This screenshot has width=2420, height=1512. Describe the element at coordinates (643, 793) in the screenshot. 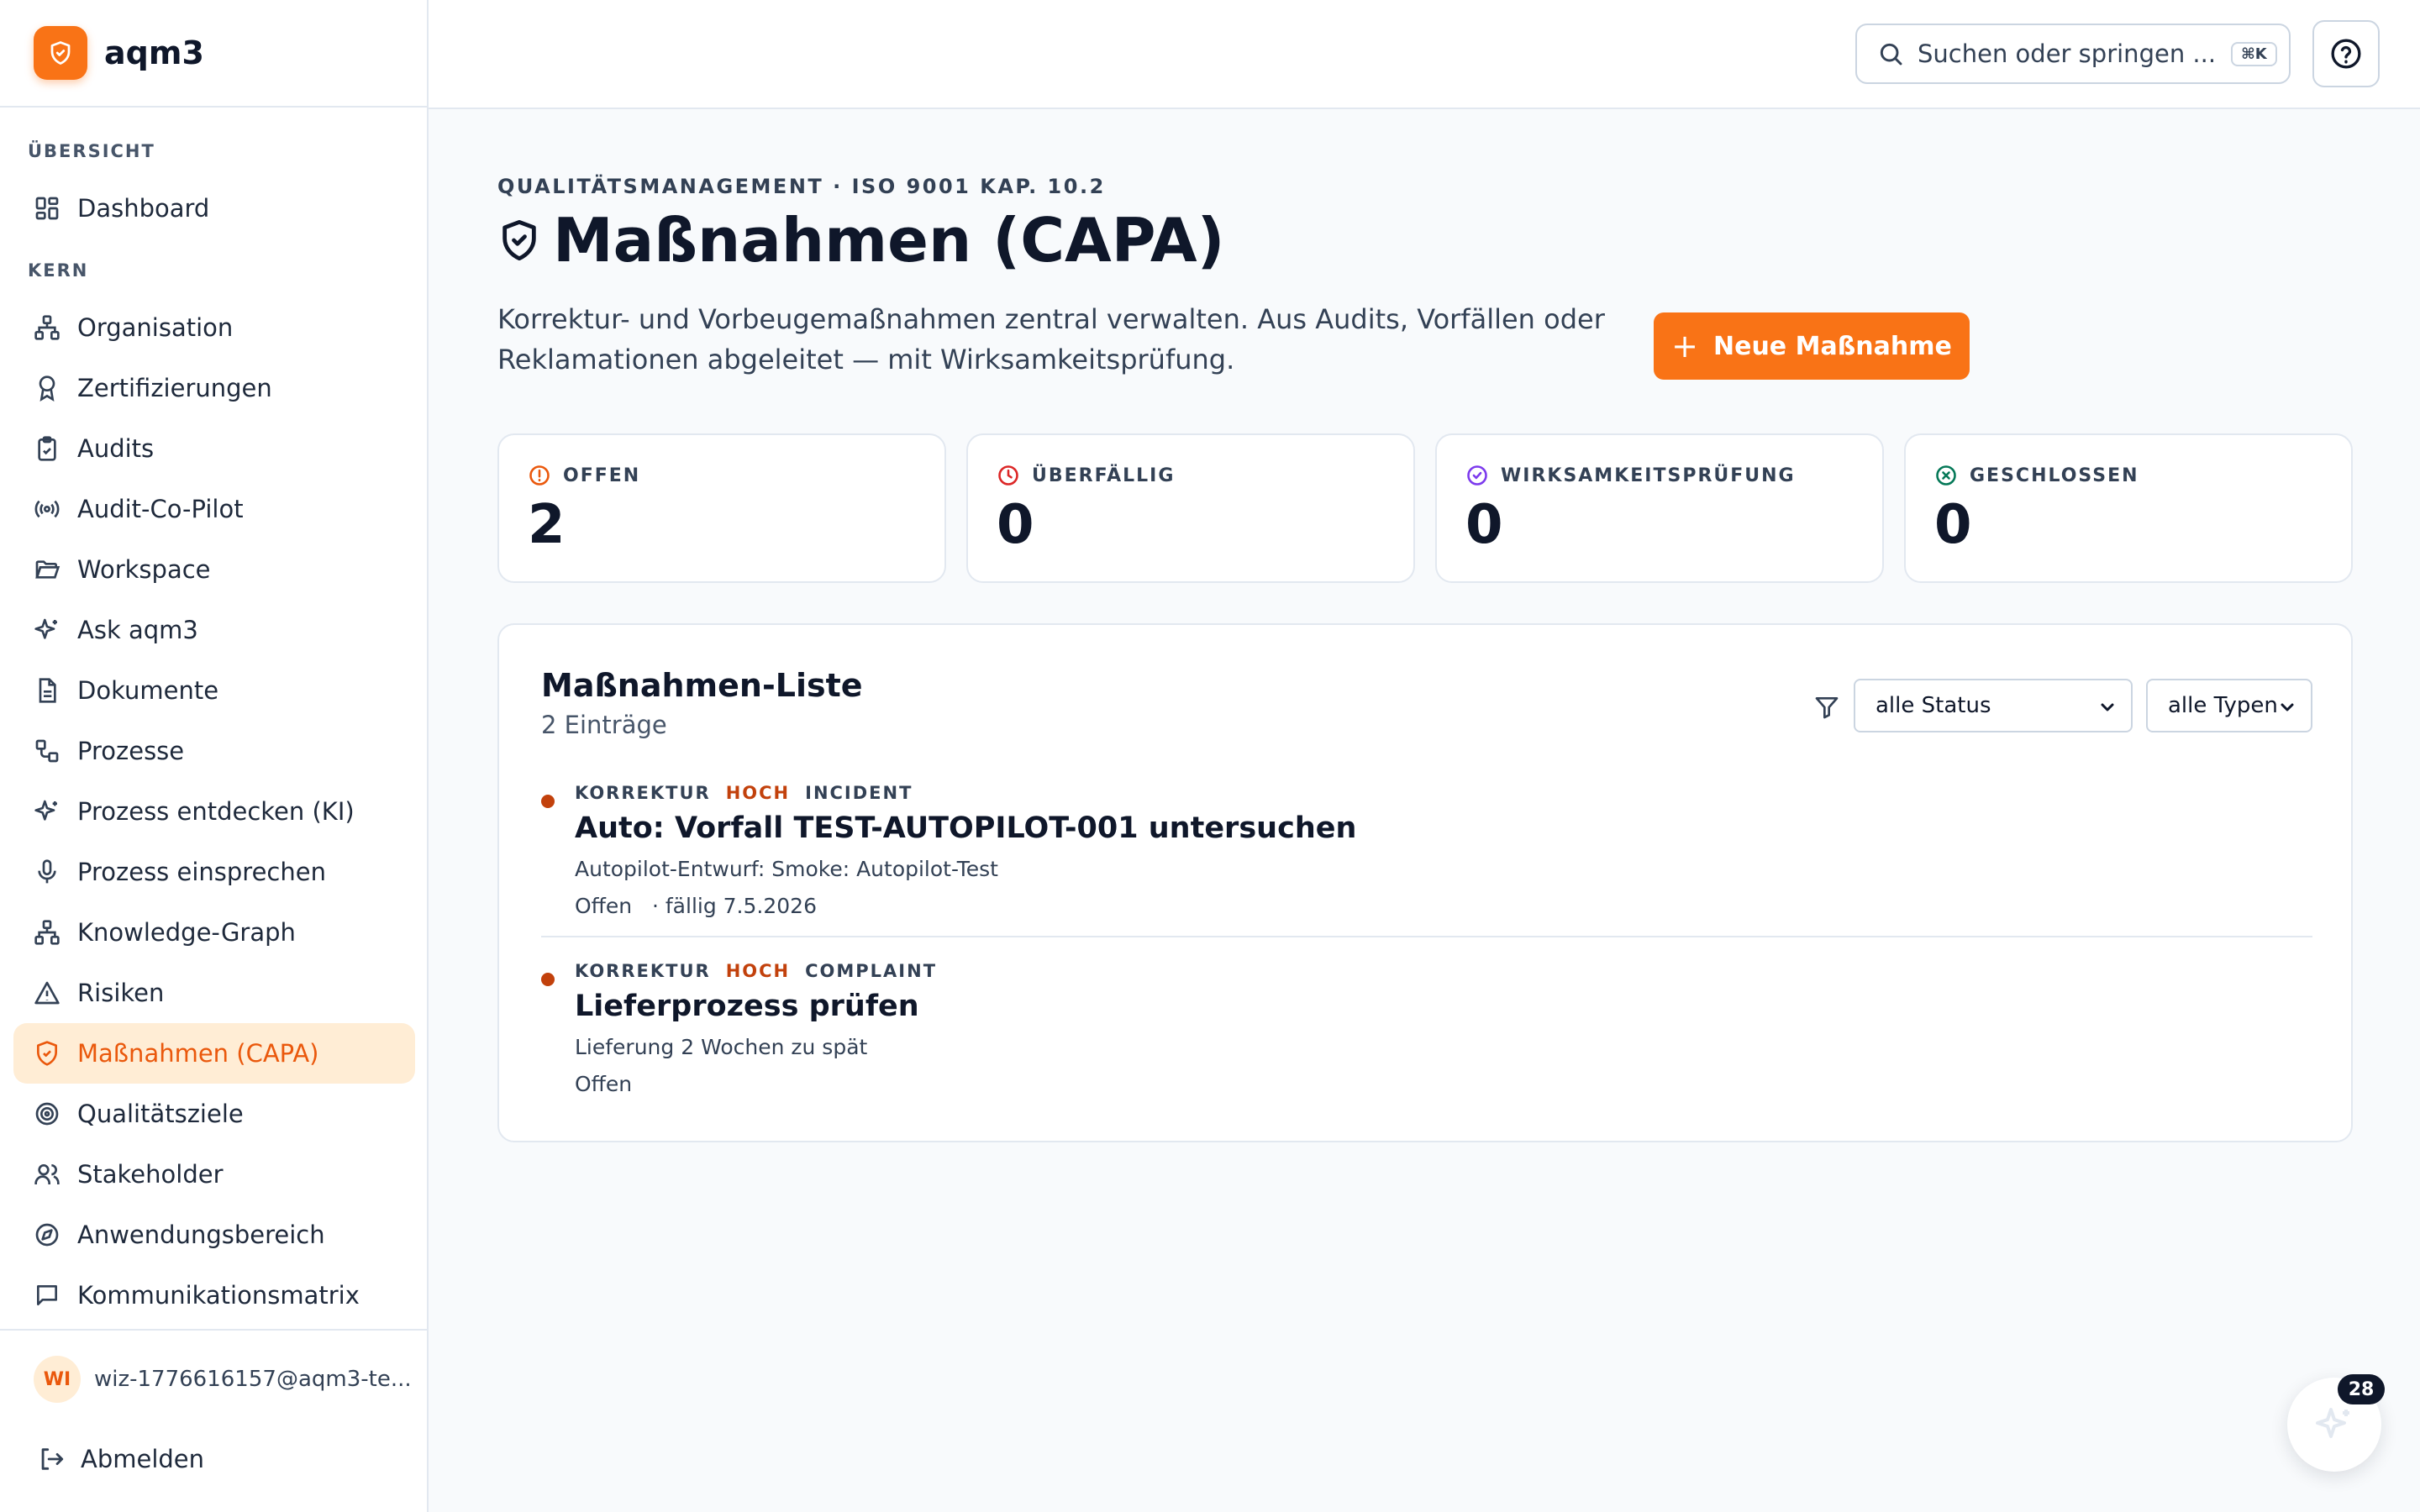

I see `tag-type: KORREKTUR` at that location.